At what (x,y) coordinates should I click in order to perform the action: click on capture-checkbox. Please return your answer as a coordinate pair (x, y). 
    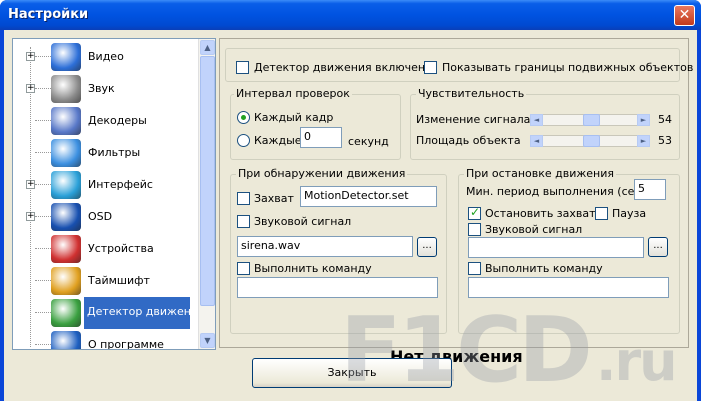
    Looking at the image, I should click on (243, 198).